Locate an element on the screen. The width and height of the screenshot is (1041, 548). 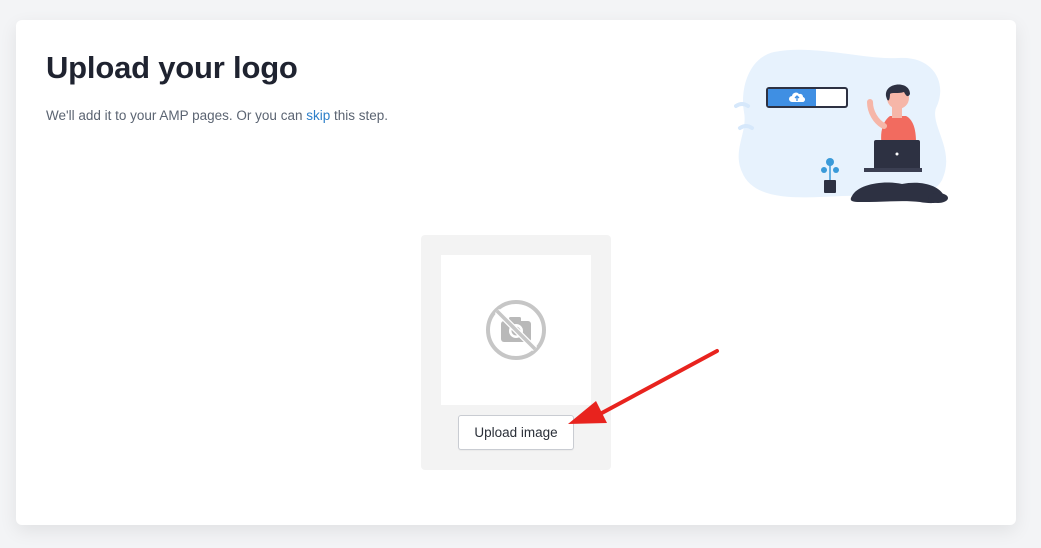
no-camera-icon is located at coordinates (516, 330).